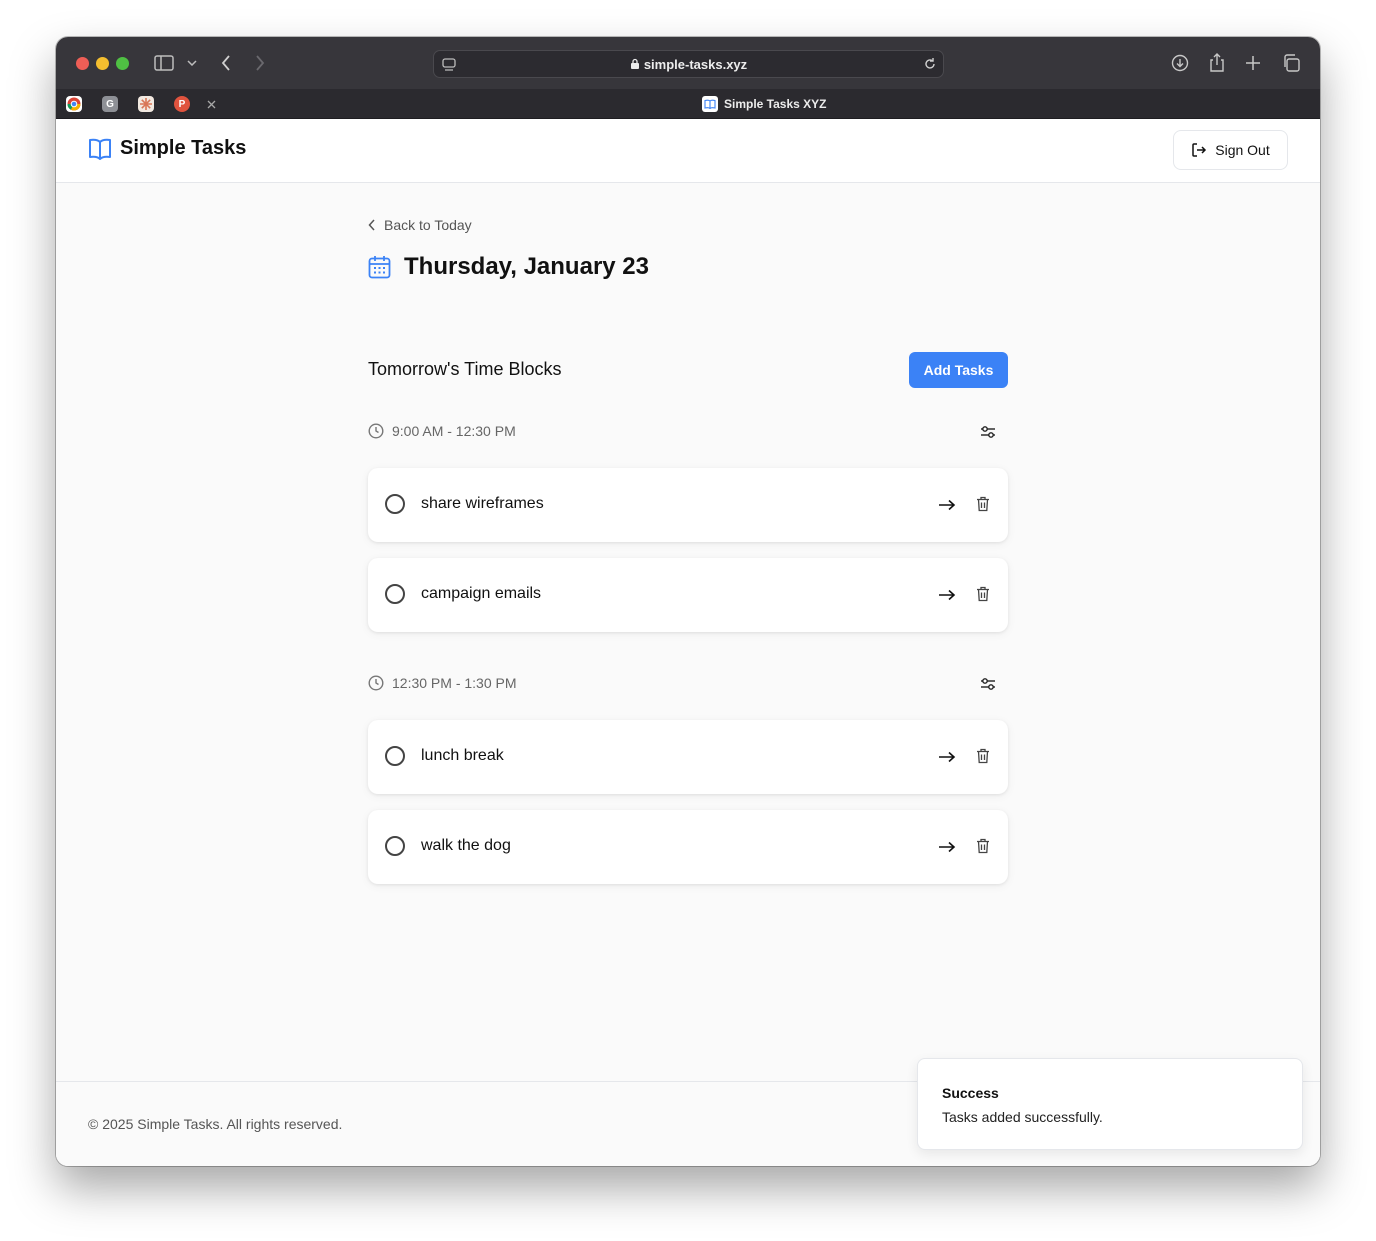  Describe the element at coordinates (970, 1093) in the screenshot. I see `toast-title: Success` at that location.